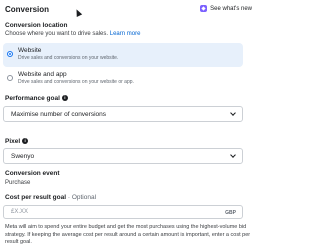  What do you see at coordinates (10, 78) in the screenshot?
I see `radio-button` at bounding box center [10, 78].